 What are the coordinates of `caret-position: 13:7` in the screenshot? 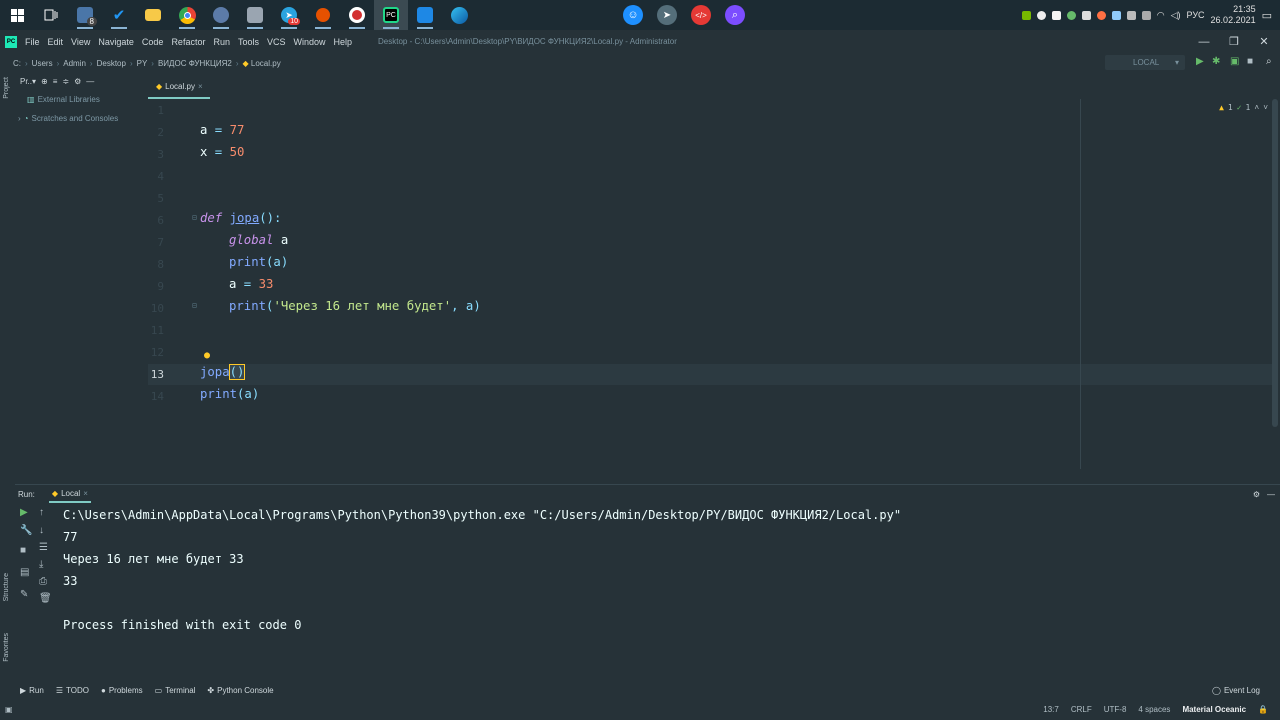 It's located at (1051, 709).